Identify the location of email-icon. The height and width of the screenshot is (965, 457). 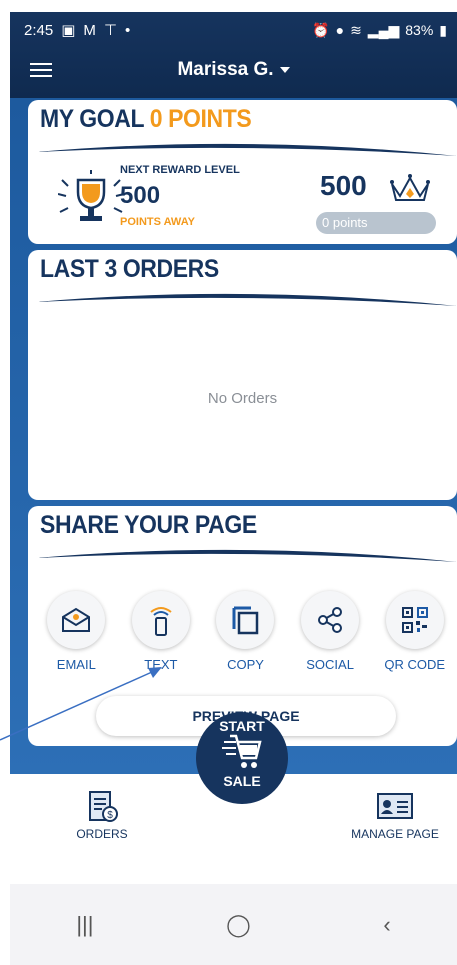
(76, 619).